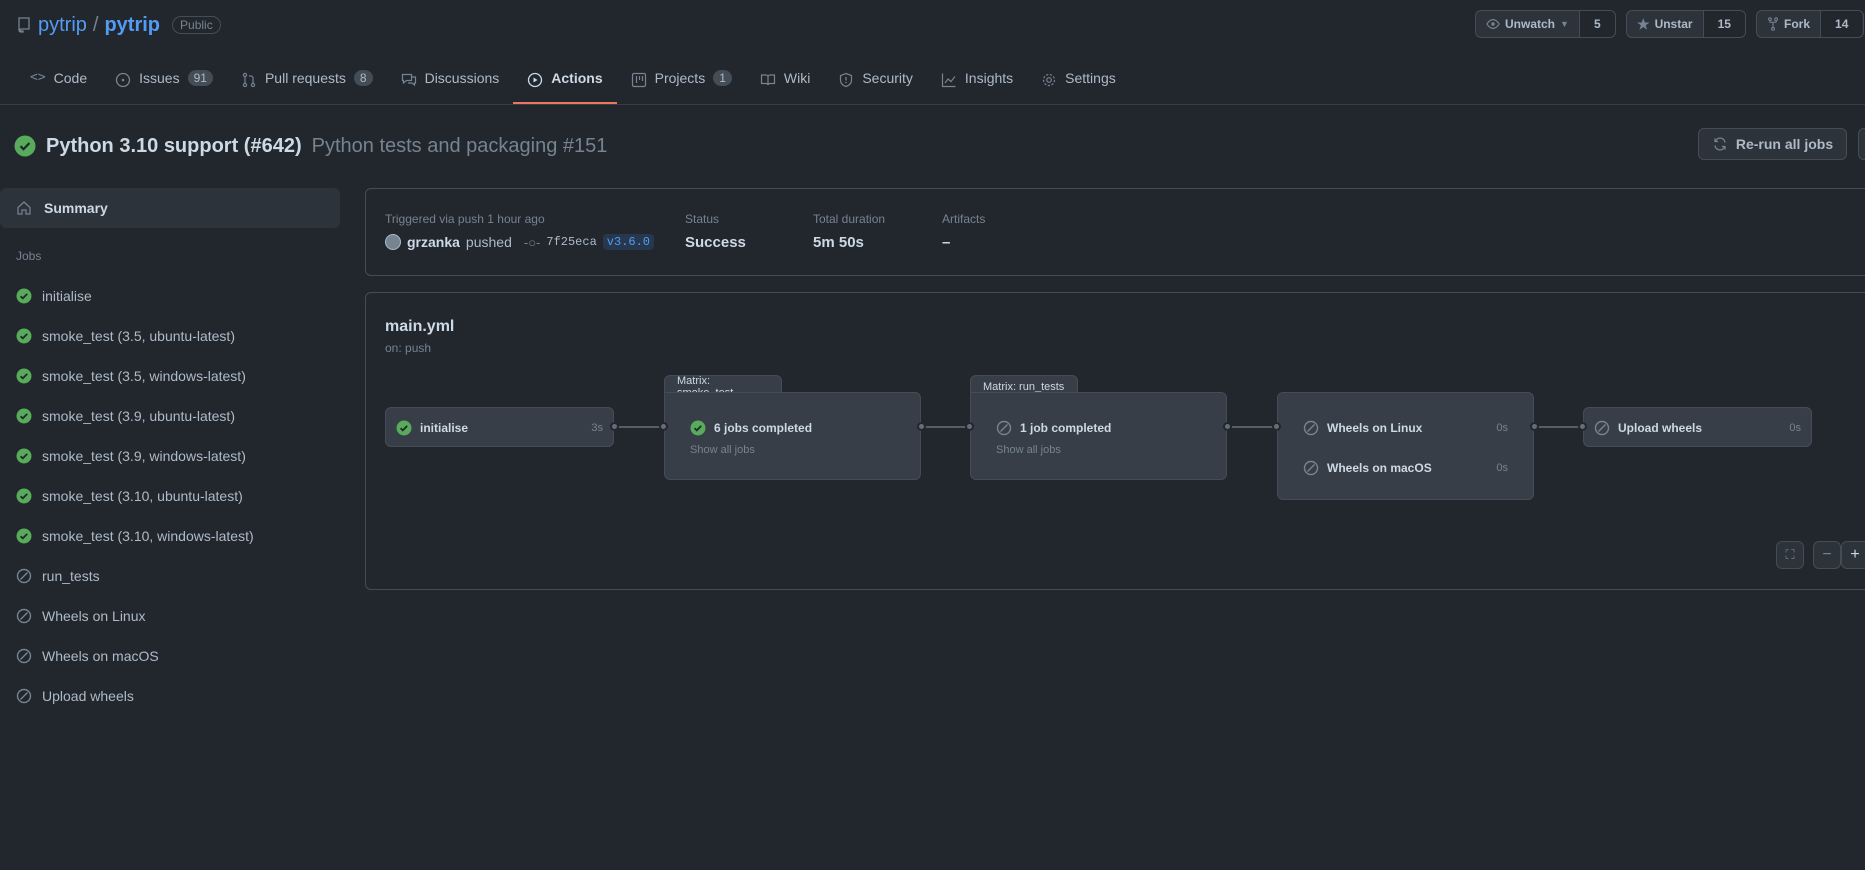 The height and width of the screenshot is (870, 1865). I want to click on pull-requests-count: 8, so click(363, 78).